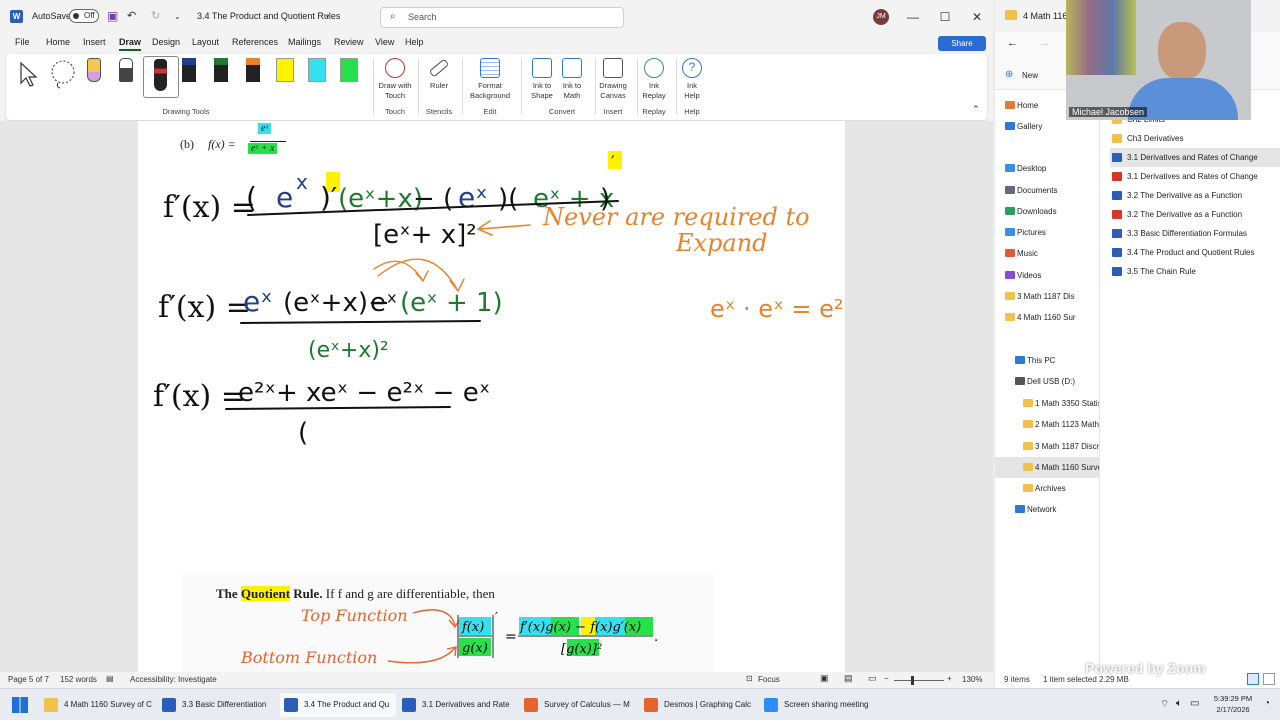 Image resolution: width=1280 pixels, height=720 pixels. Describe the element at coordinates (490, 78) in the screenshot. I see `format-background-button: Format Background` at that location.